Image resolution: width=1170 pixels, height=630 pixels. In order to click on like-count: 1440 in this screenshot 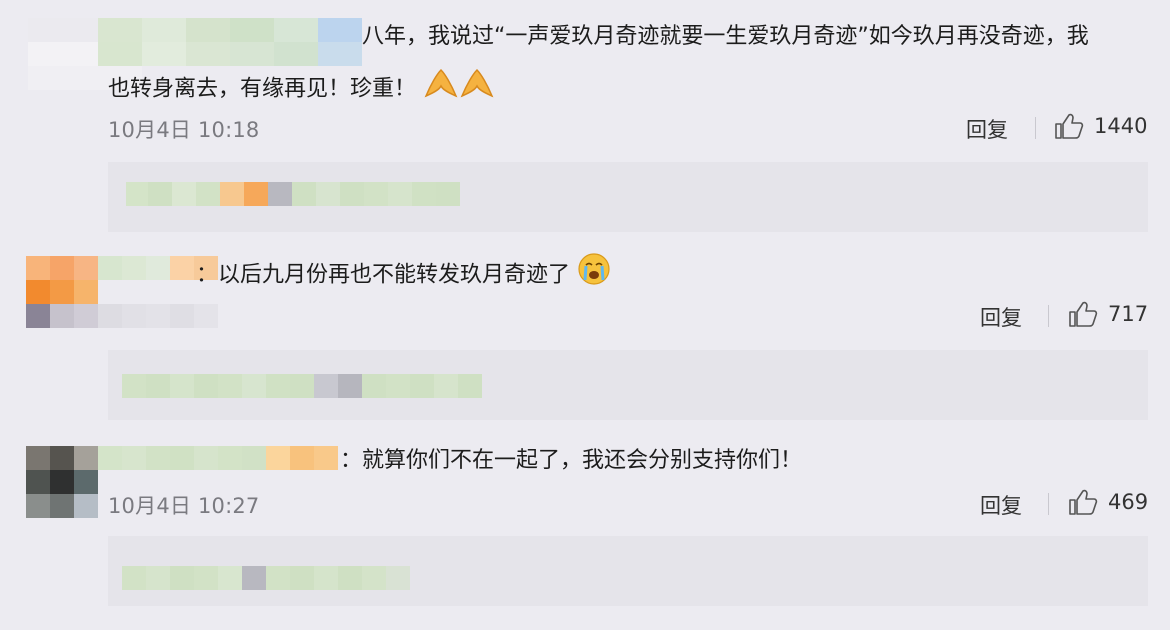, I will do `click(1121, 126)`.